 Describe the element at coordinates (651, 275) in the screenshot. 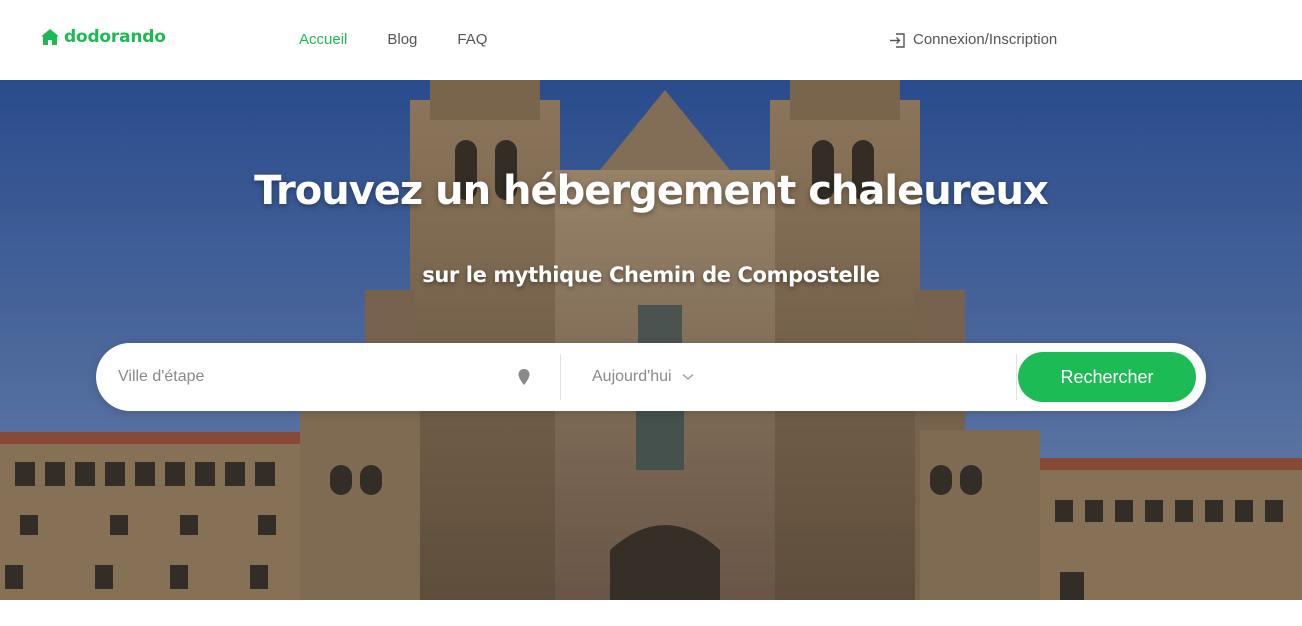

I see `hero-subtitle: sur le mythique Chemin de Compostelle` at that location.